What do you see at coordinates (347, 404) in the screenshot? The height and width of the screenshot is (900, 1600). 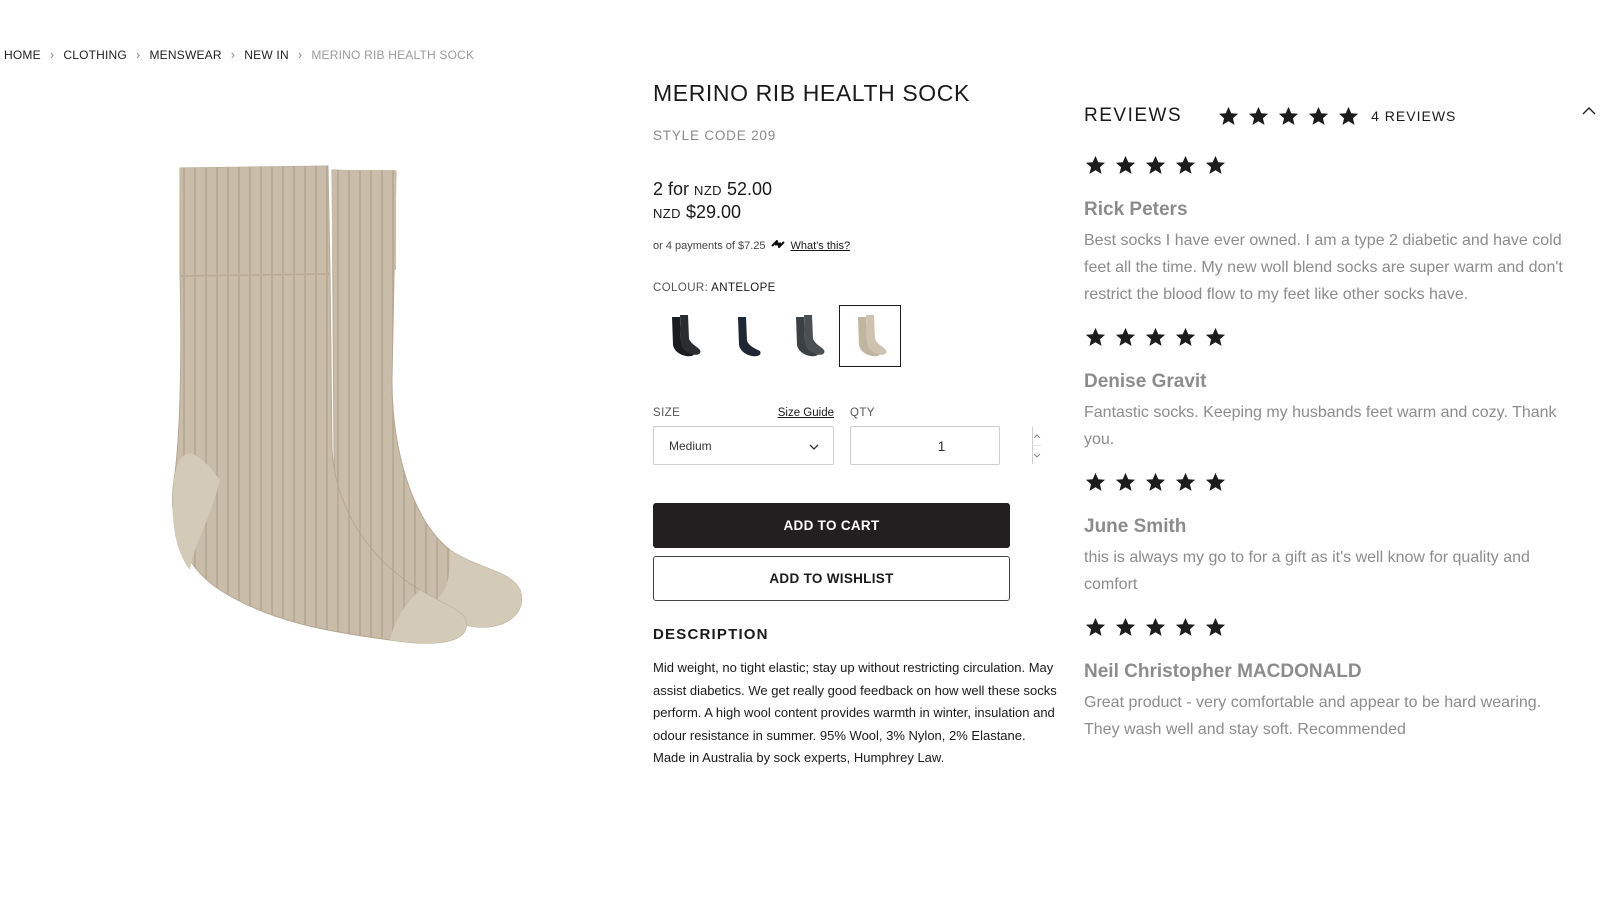 I see `sock-pair-image` at bounding box center [347, 404].